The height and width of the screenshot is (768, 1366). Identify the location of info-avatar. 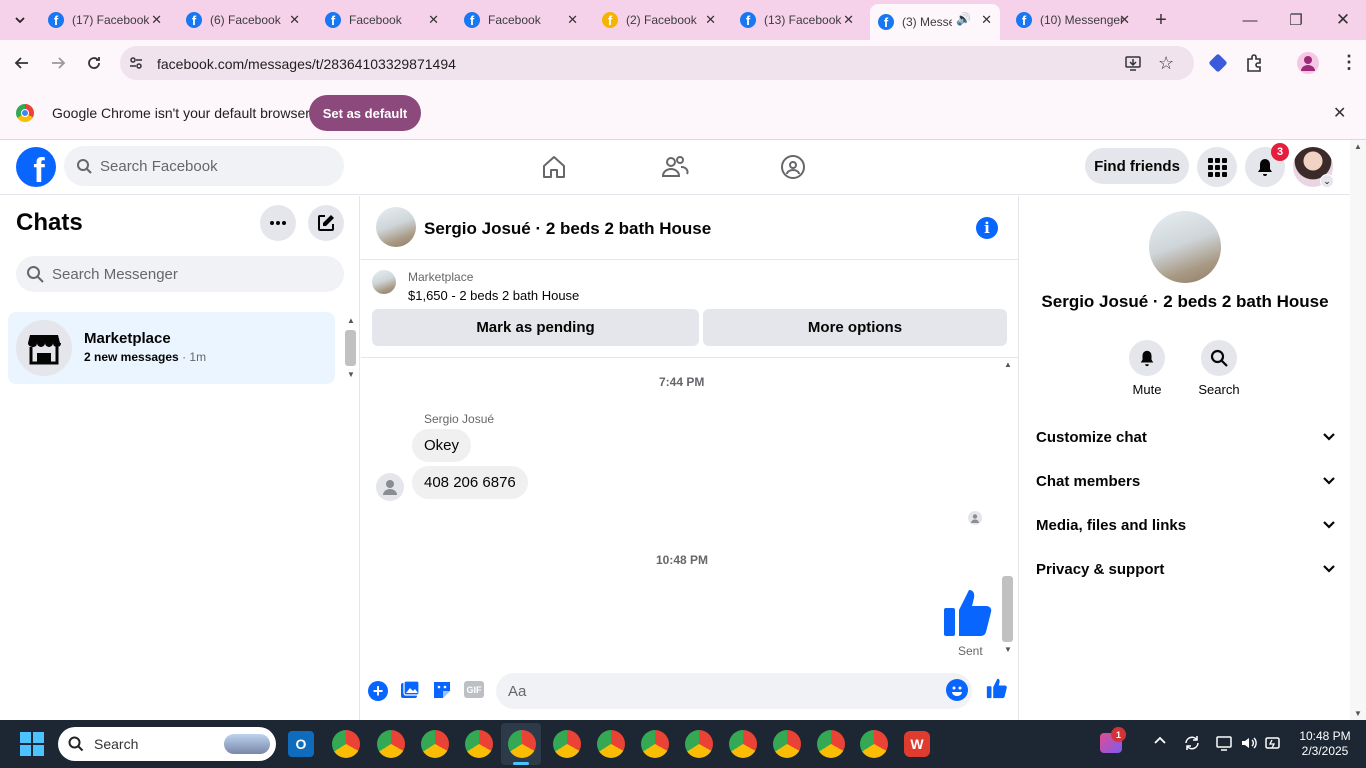
(1185, 247).